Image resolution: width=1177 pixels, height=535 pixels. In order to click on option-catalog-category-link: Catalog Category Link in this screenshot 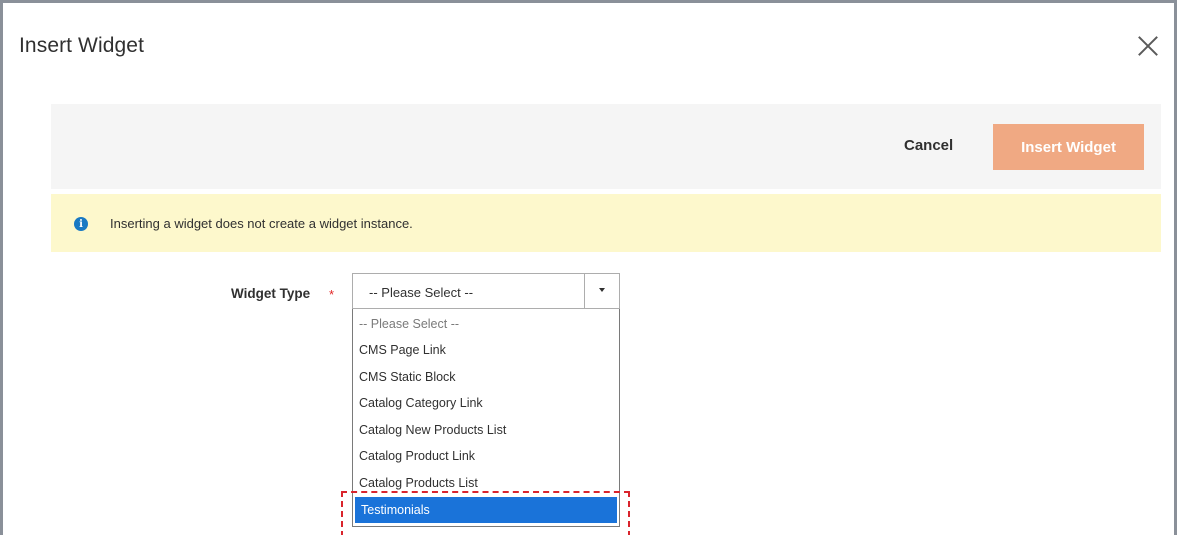, I will do `click(486, 403)`.